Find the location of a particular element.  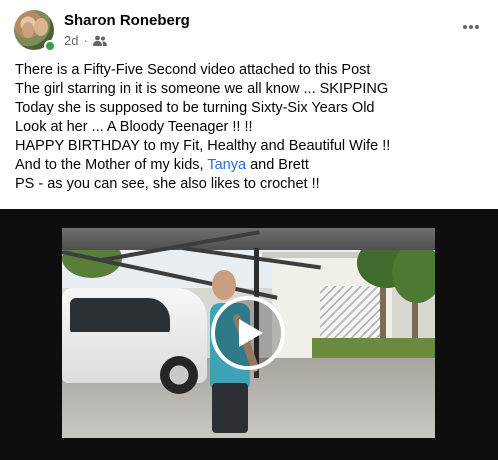

post-text-line: Look at her ... A Bloody Teenager !! !! is located at coordinates (134, 127).